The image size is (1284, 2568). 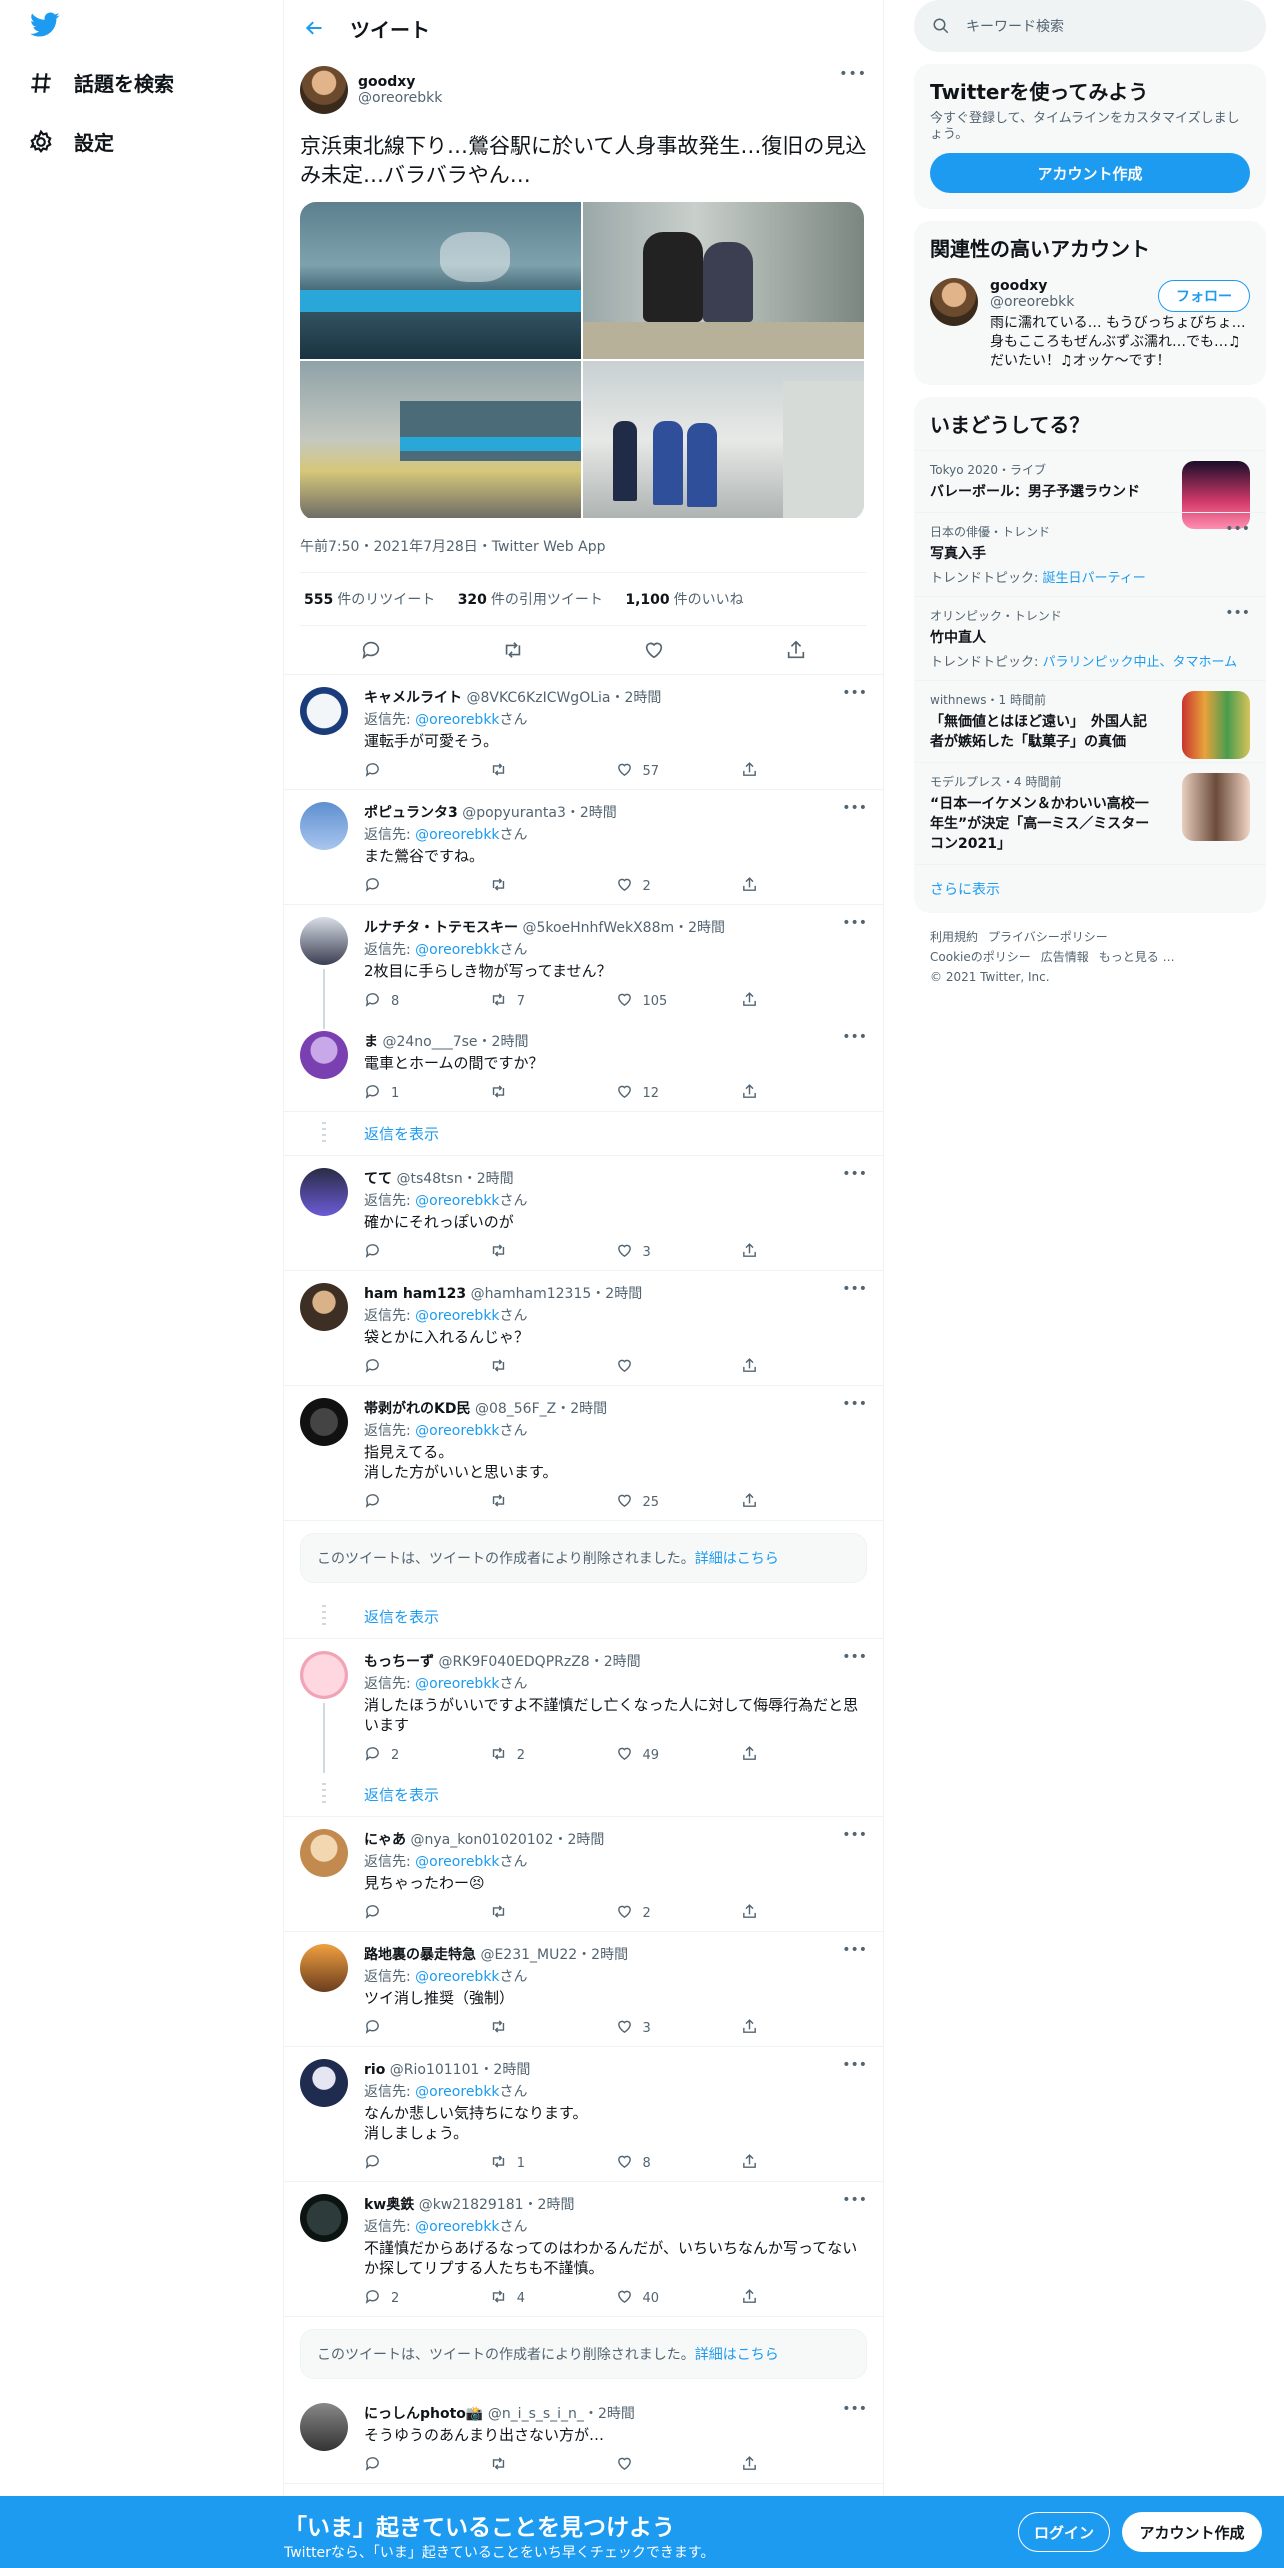 I want to click on reply-author-name: 路地裏の暴走特急, so click(x=420, y=1955).